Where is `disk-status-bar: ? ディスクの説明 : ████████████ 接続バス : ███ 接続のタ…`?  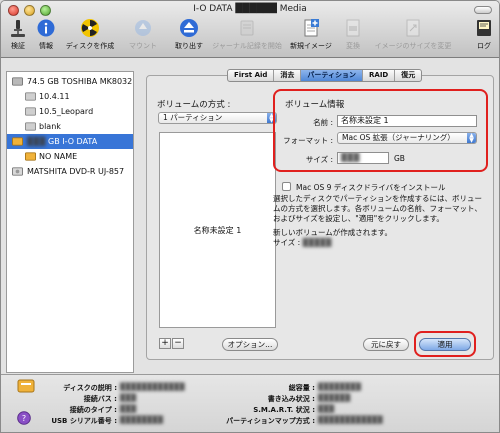 disk-status-bar: ? ディスクの説明 : ████████████ 接続バス : ███ 接続のタ… is located at coordinates (250, 403).